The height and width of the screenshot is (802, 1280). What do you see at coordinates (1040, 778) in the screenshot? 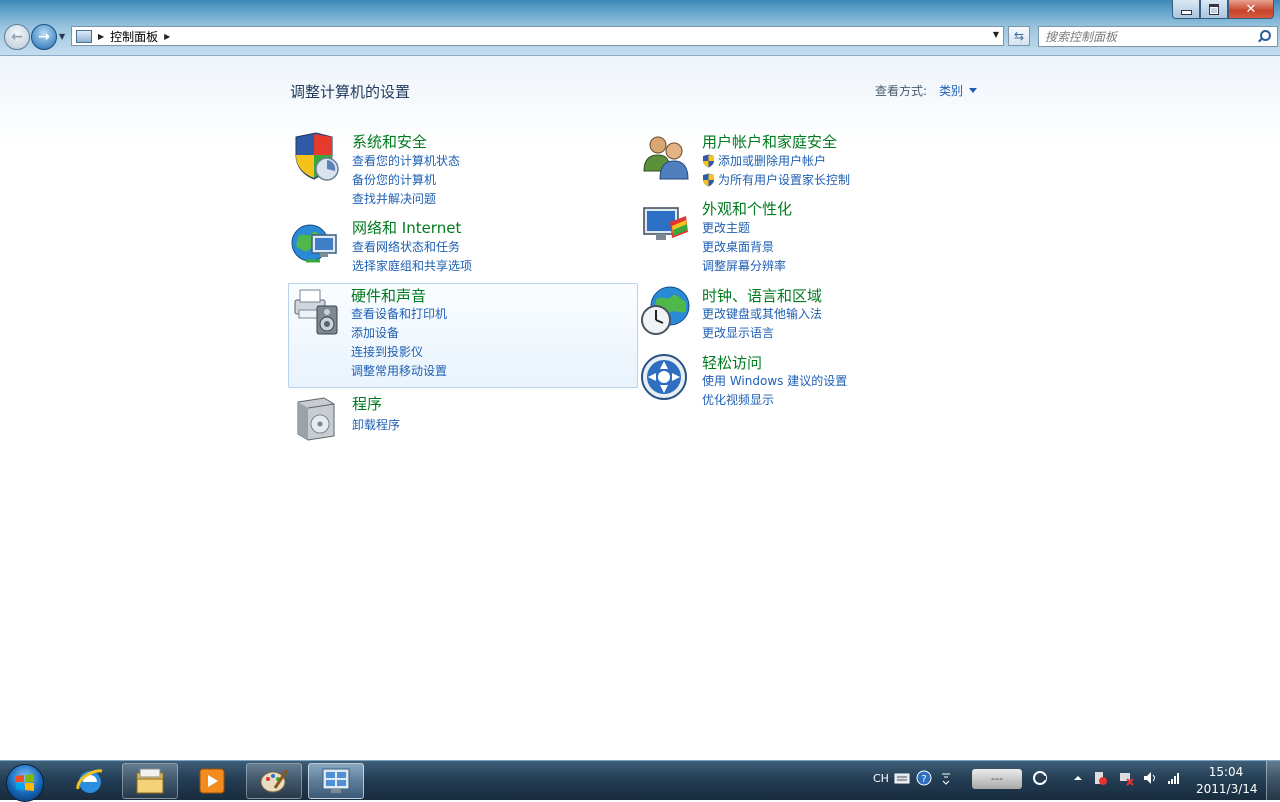
I see `sync-icon` at bounding box center [1040, 778].